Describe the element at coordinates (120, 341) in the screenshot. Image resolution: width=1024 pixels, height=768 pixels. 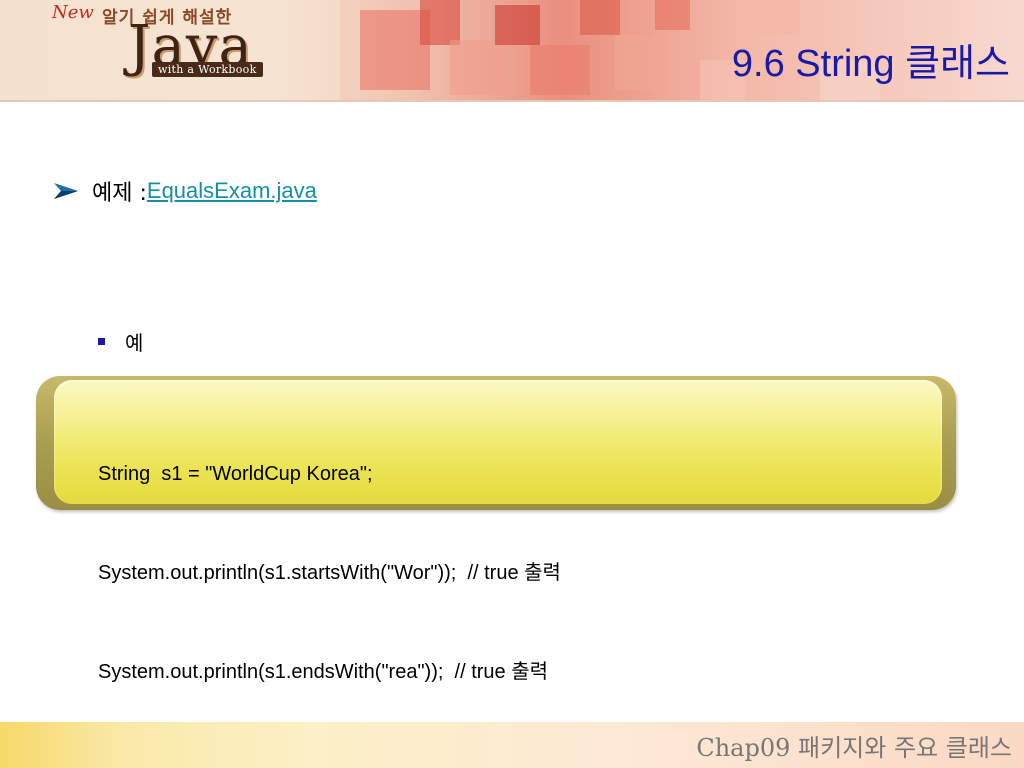
I see `sub-bullet: 예` at that location.